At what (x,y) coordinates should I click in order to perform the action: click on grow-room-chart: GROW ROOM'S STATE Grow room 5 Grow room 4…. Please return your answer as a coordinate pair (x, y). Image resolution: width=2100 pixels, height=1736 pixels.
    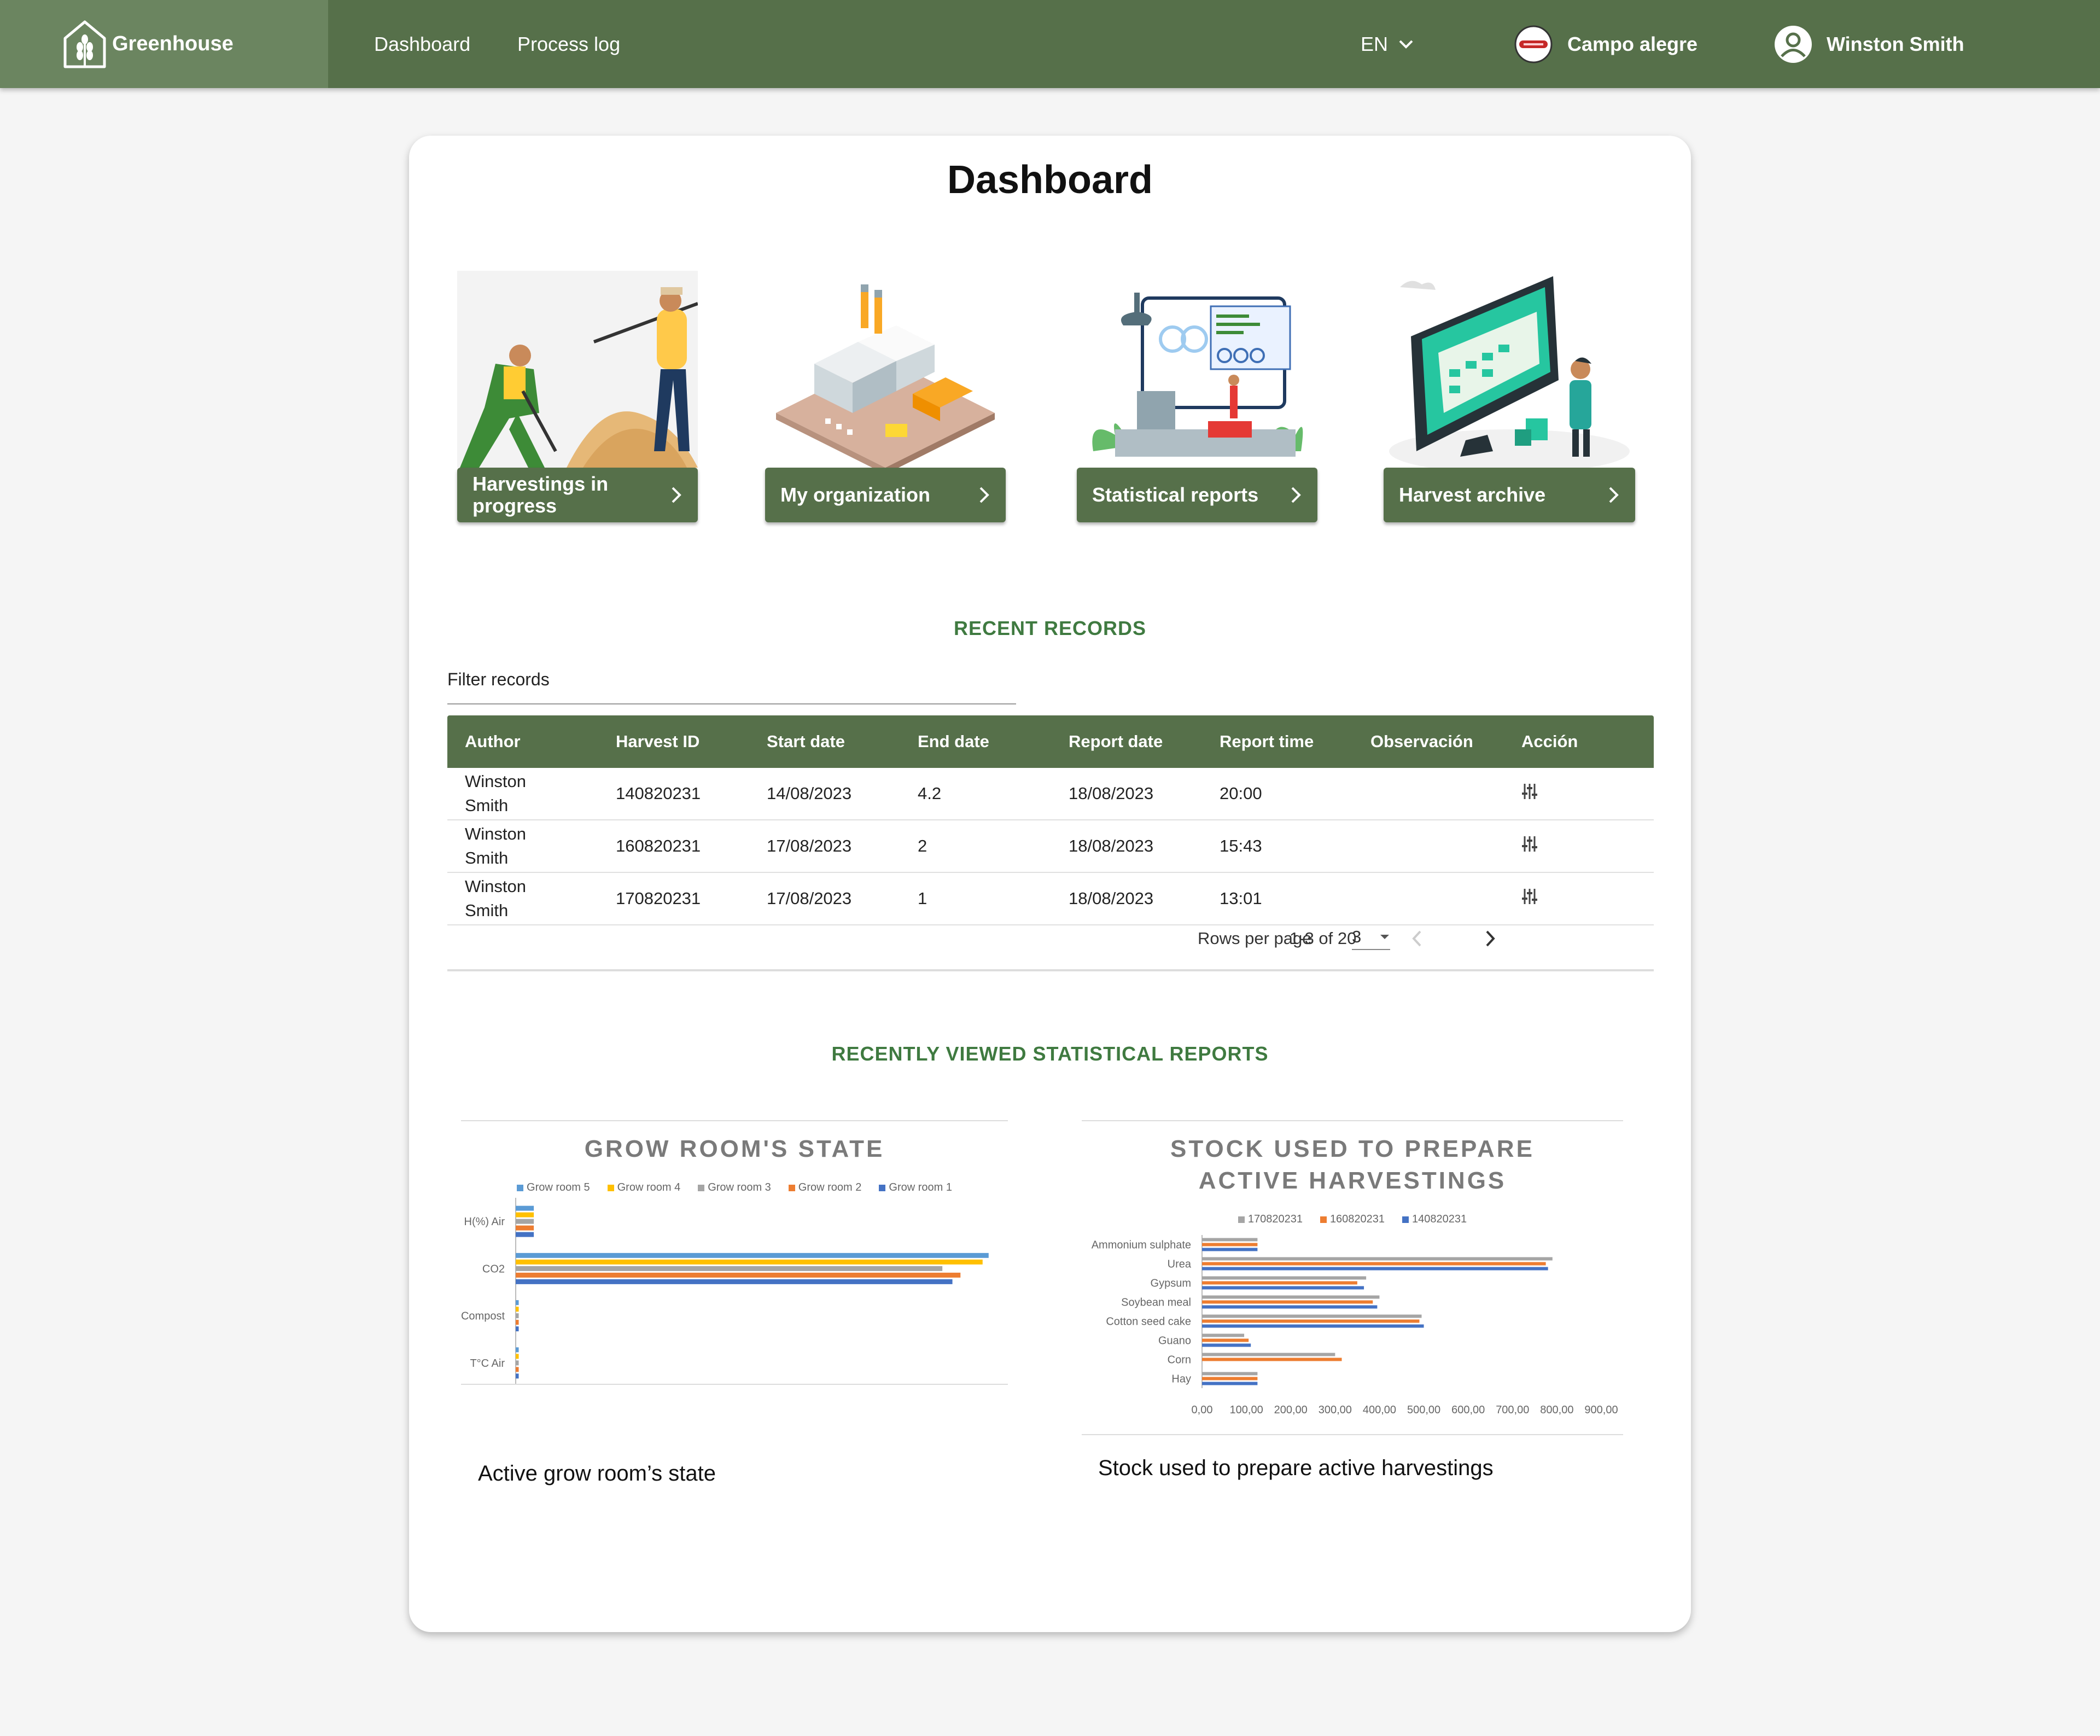
    Looking at the image, I should click on (734, 1252).